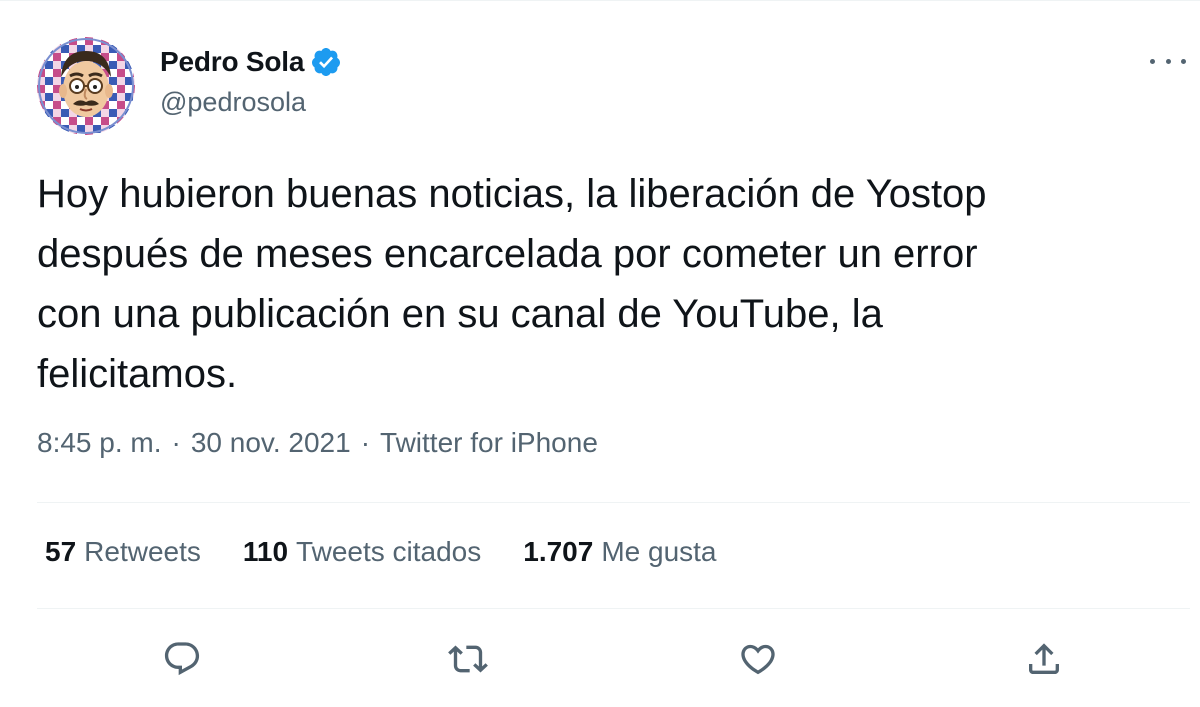 The width and height of the screenshot is (1200, 707). Describe the element at coordinates (326, 62) in the screenshot. I see `verified-badge-icon` at that location.